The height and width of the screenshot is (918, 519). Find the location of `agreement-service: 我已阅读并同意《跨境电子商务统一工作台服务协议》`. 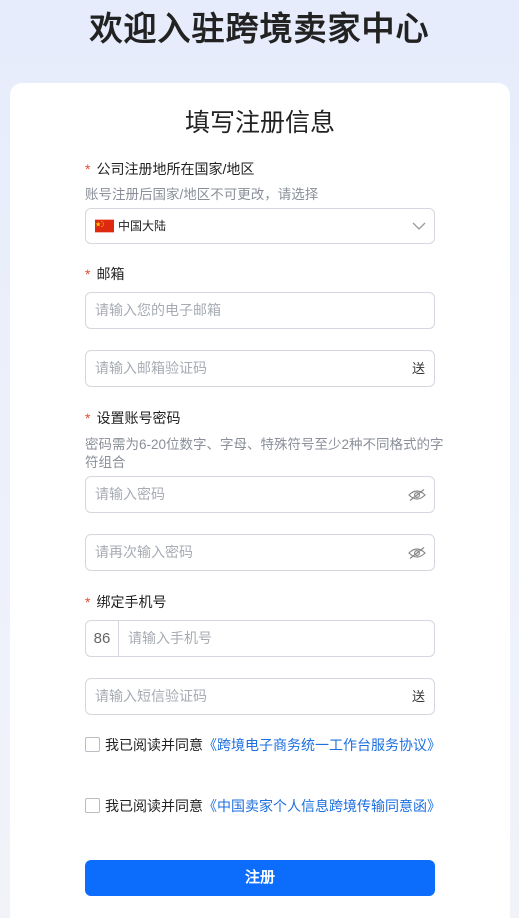

agreement-service: 我已阅读并同意《跨境电子商务统一工作台服务协议》 is located at coordinates (265, 745).